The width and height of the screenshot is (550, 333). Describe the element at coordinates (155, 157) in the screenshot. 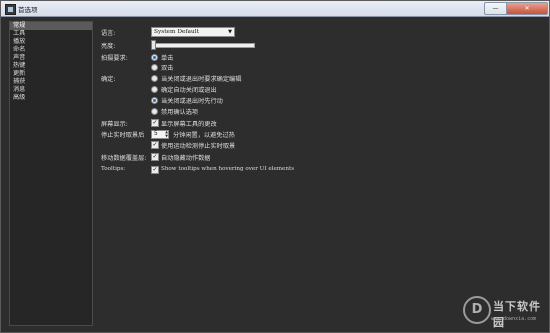

I see `mobile-checkbox: ✓` at that location.